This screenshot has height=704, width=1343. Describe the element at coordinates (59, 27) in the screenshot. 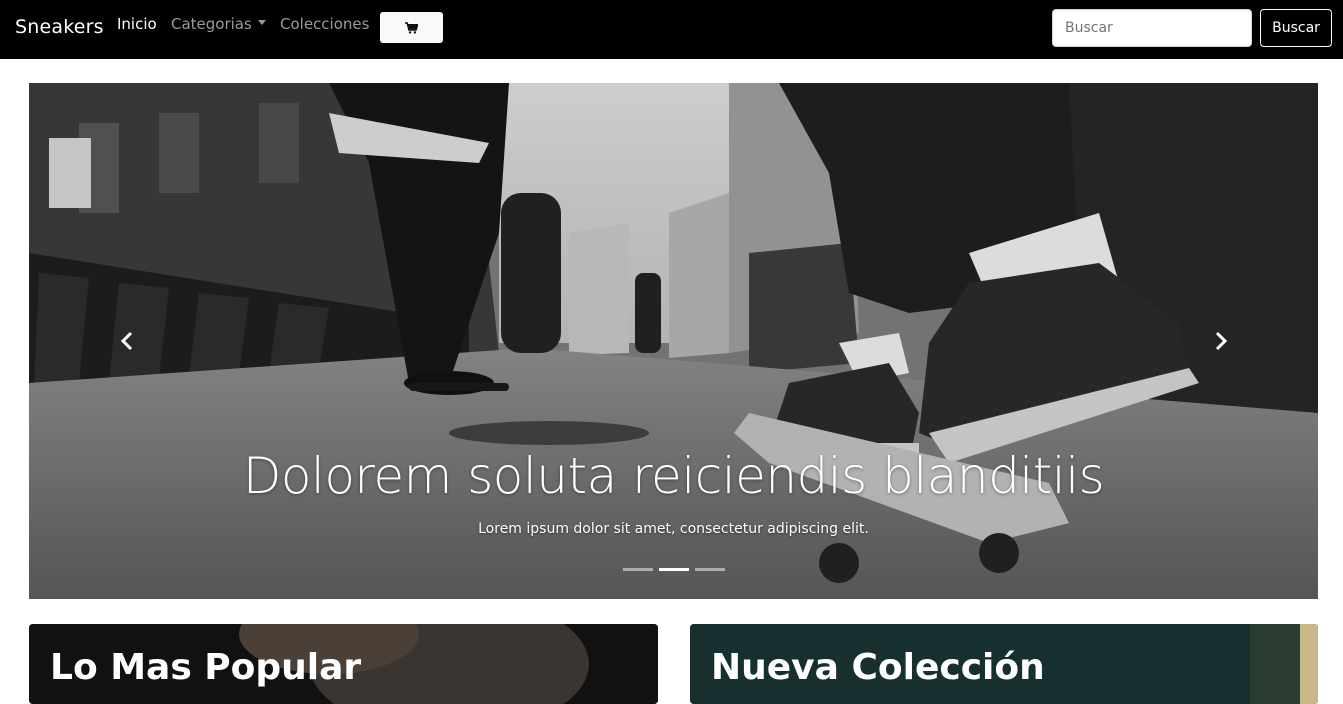

I see `brand-logo: Sneakers` at that location.